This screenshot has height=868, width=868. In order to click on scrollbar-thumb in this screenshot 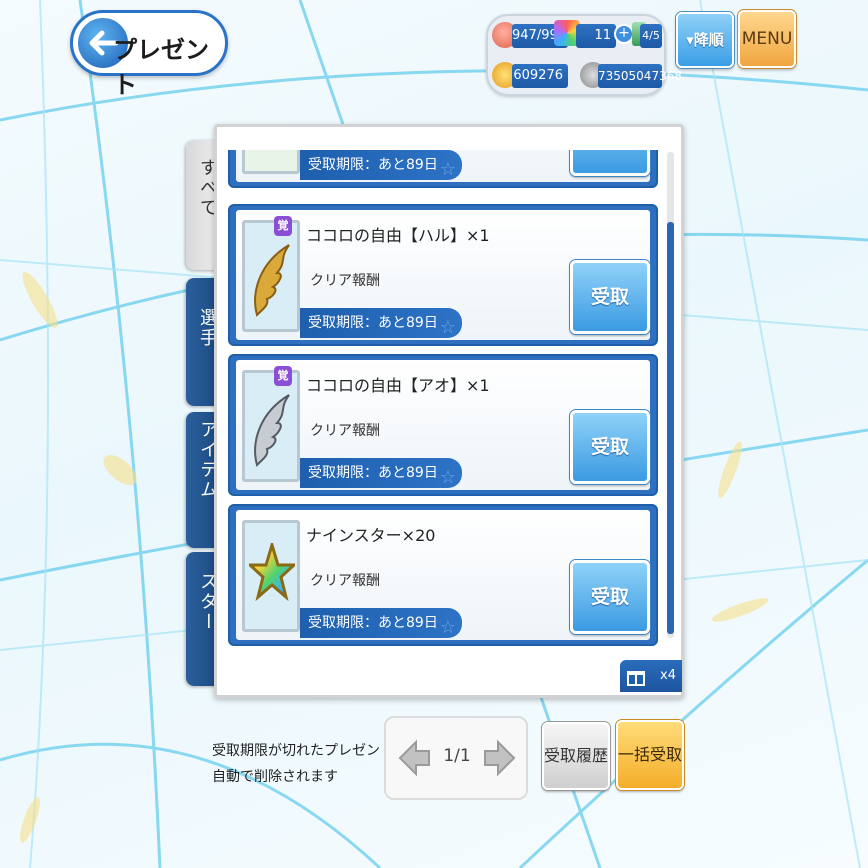, I will do `click(670, 428)`.